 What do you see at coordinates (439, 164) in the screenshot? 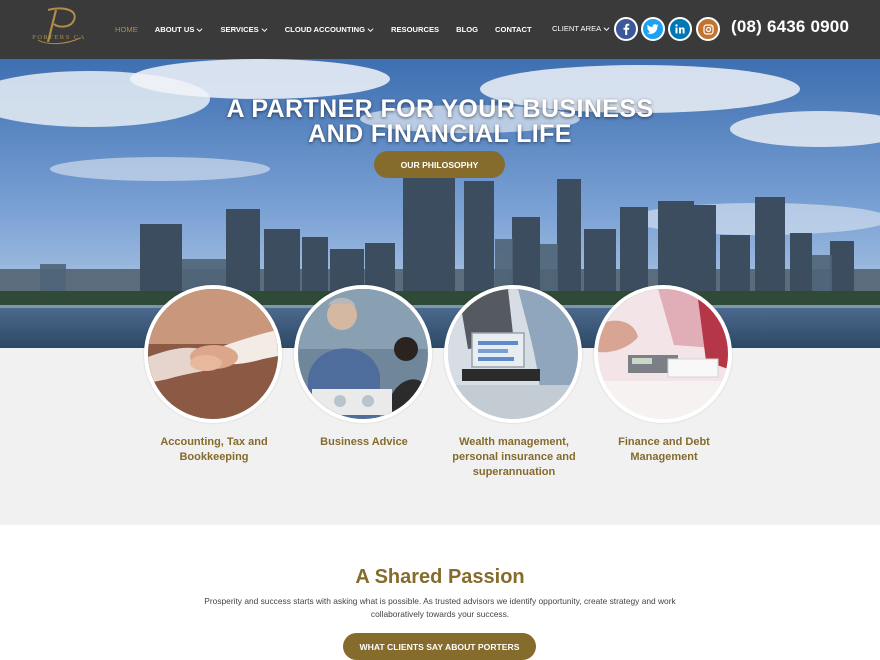
I see `our-philosophy-button: OUR PHILOSOPHY` at bounding box center [439, 164].